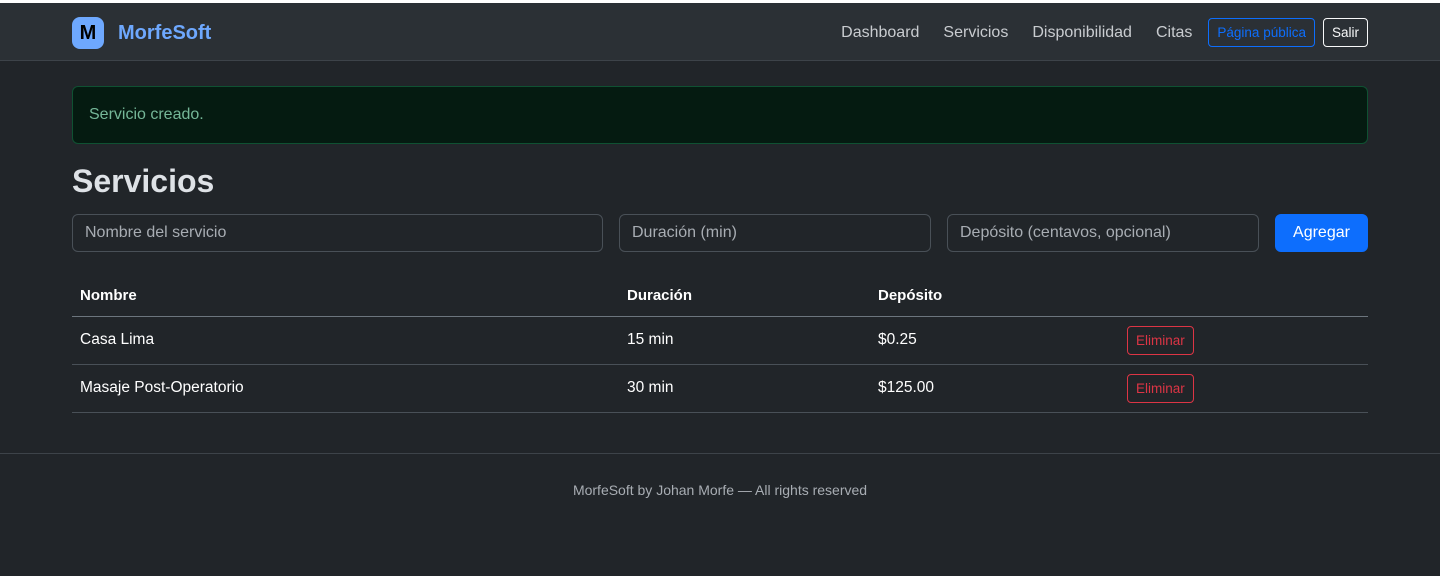 Image resolution: width=1440 pixels, height=576 pixels. Describe the element at coordinates (88, 33) in the screenshot. I see `brand-logo-icon: M` at that location.